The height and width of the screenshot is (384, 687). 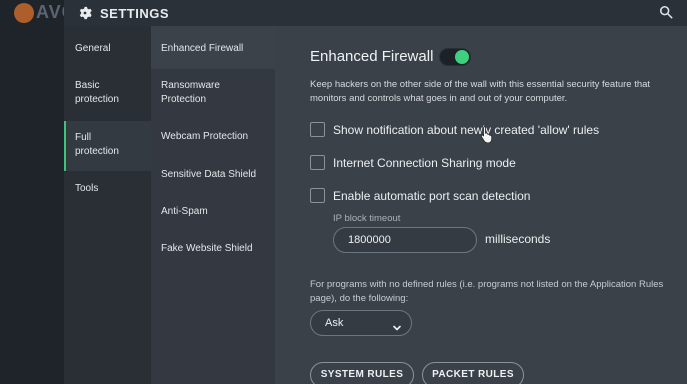 I want to click on note-line: page), do the following:, so click(x=359, y=298).